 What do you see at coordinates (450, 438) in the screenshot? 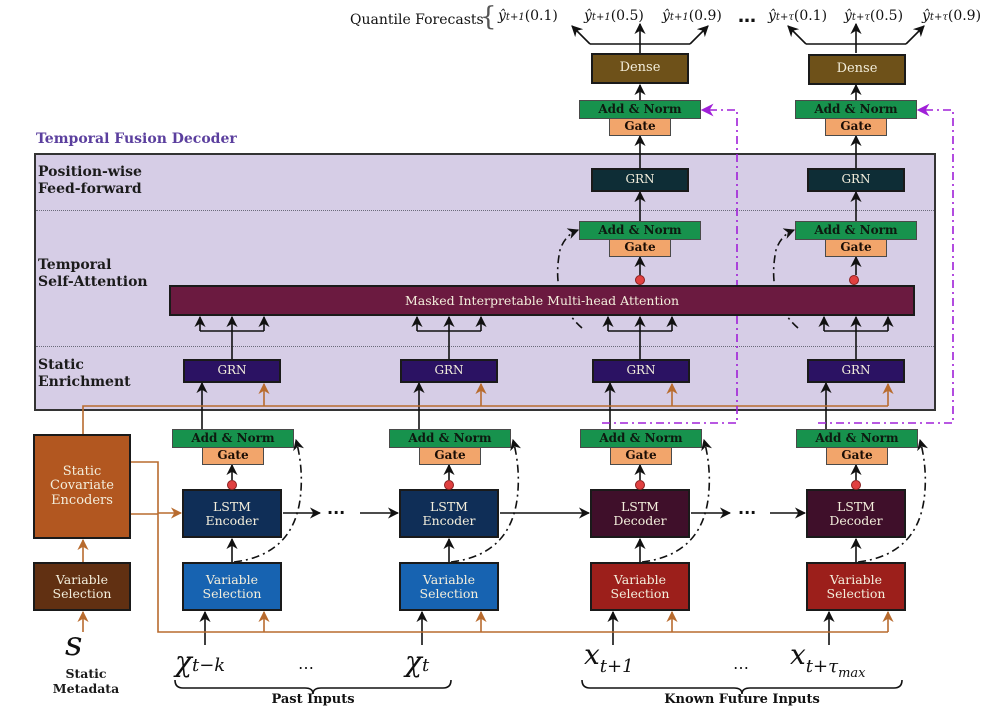
I see `add-norm-lstm-2: Add & Norm` at bounding box center [450, 438].